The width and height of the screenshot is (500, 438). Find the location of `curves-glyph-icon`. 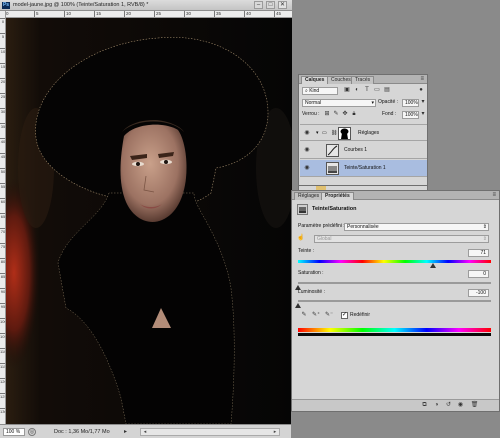

curves-glyph-icon is located at coordinates (332, 150).